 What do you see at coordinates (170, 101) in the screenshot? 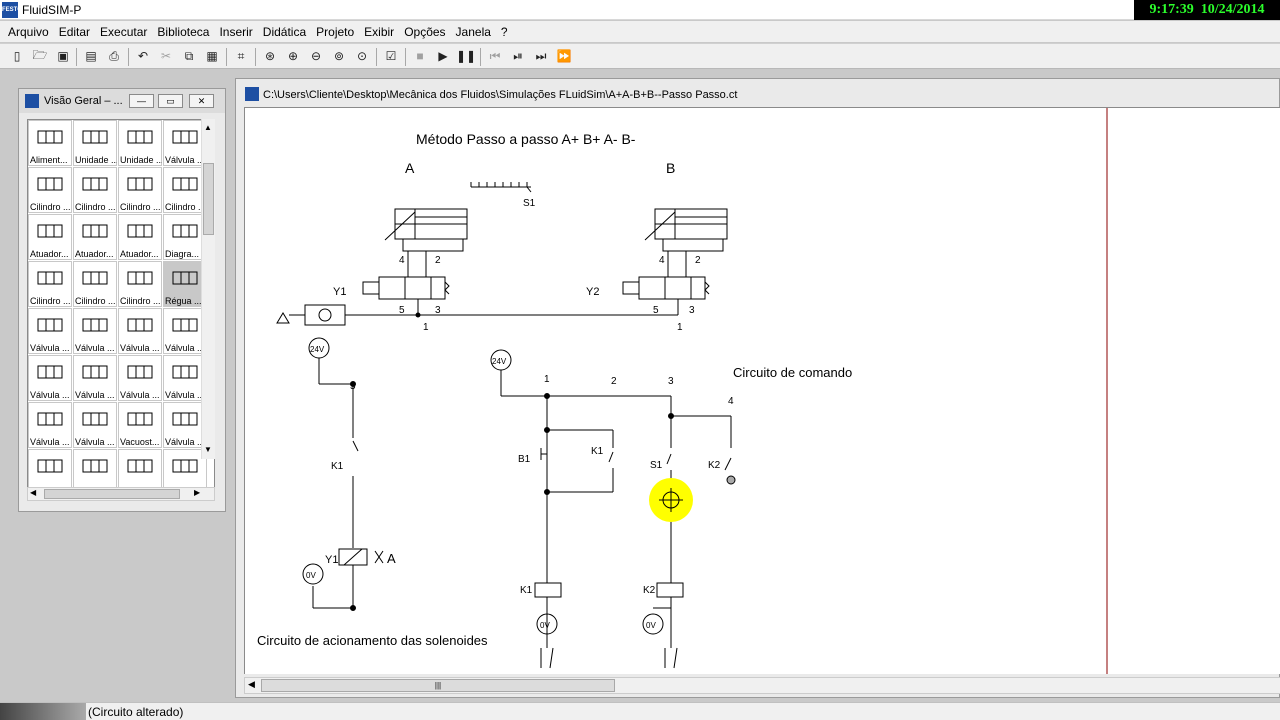
I see `maximize-button: ▭` at bounding box center [170, 101].